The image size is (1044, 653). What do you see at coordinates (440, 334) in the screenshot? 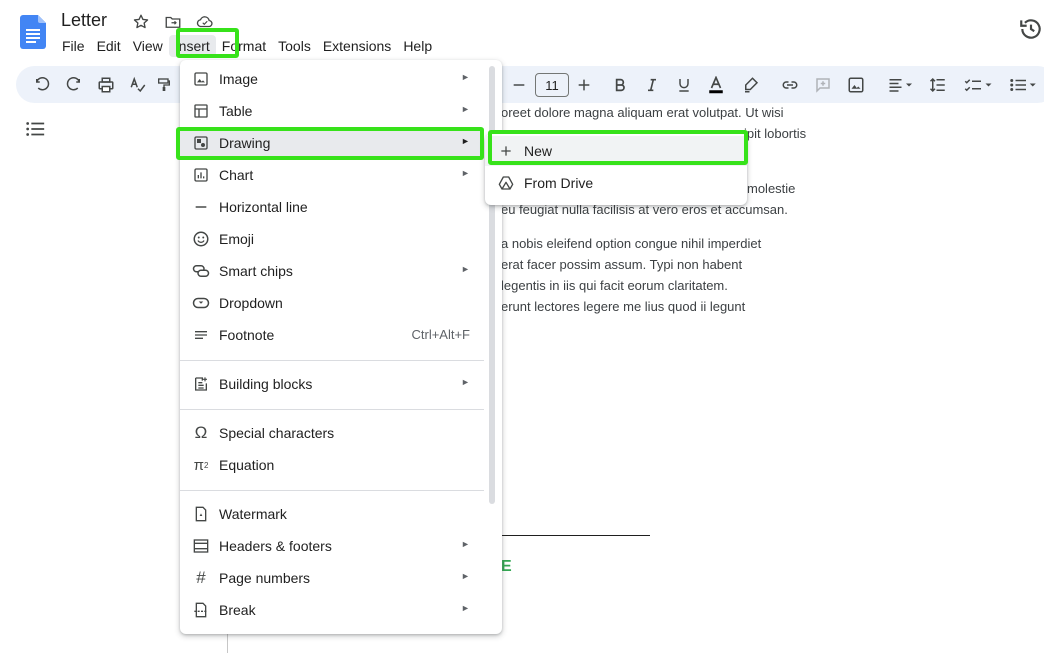
I see `footnote-shortcut: Ctrl+Alt+F` at bounding box center [440, 334].